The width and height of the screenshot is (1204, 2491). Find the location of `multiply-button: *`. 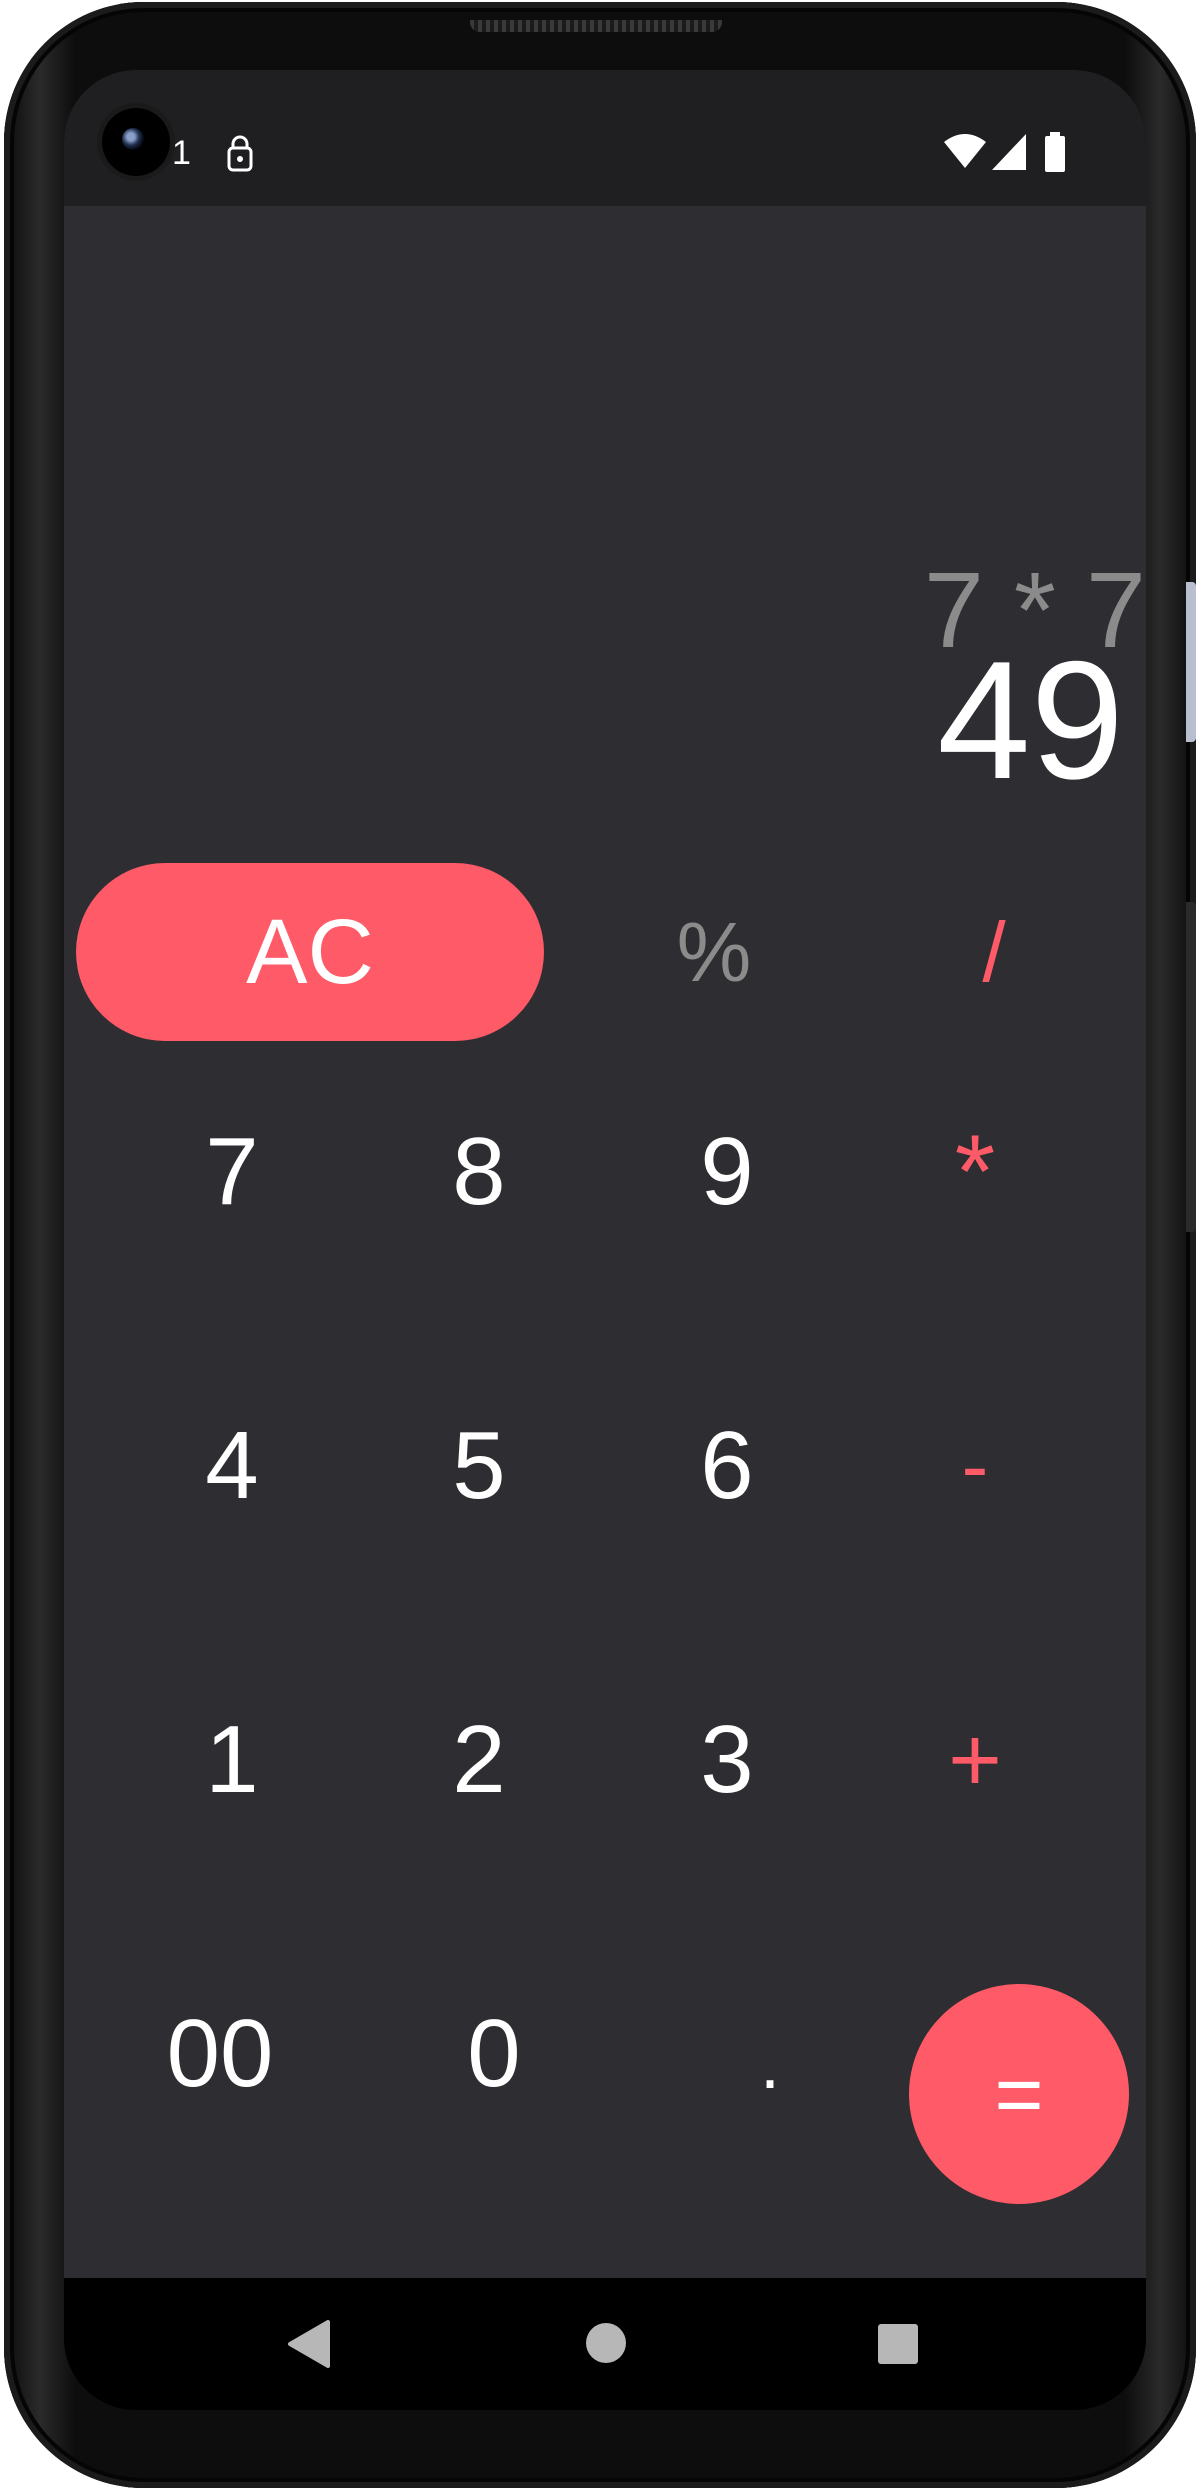

multiply-button: * is located at coordinates (975, 1172).